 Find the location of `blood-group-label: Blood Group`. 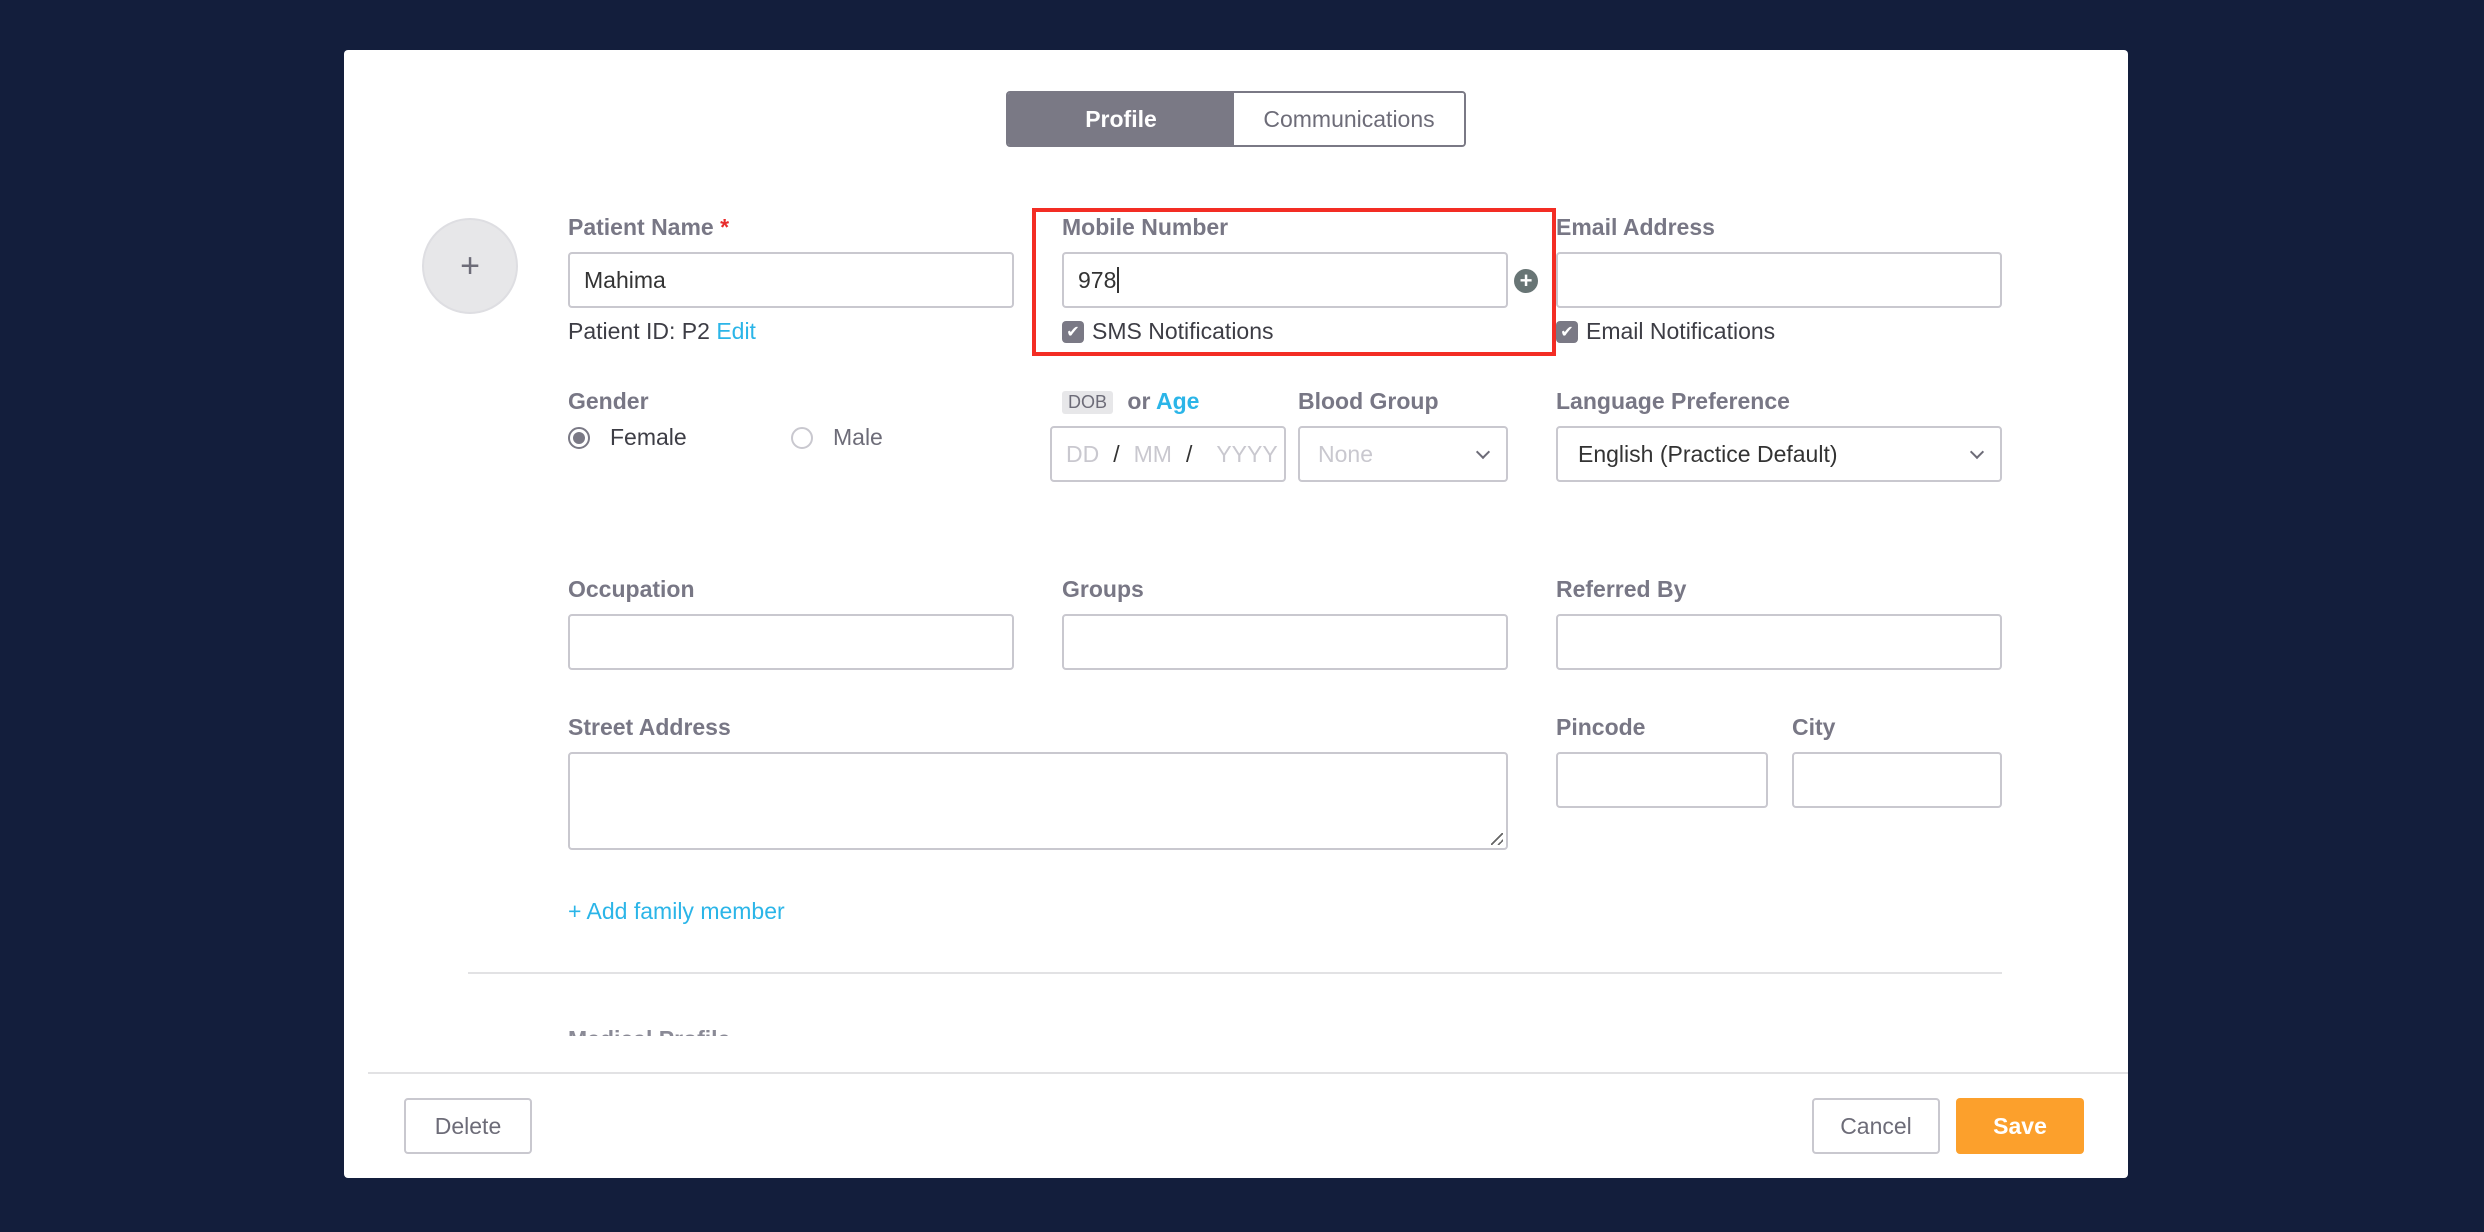

blood-group-label: Blood Group is located at coordinates (1368, 401).